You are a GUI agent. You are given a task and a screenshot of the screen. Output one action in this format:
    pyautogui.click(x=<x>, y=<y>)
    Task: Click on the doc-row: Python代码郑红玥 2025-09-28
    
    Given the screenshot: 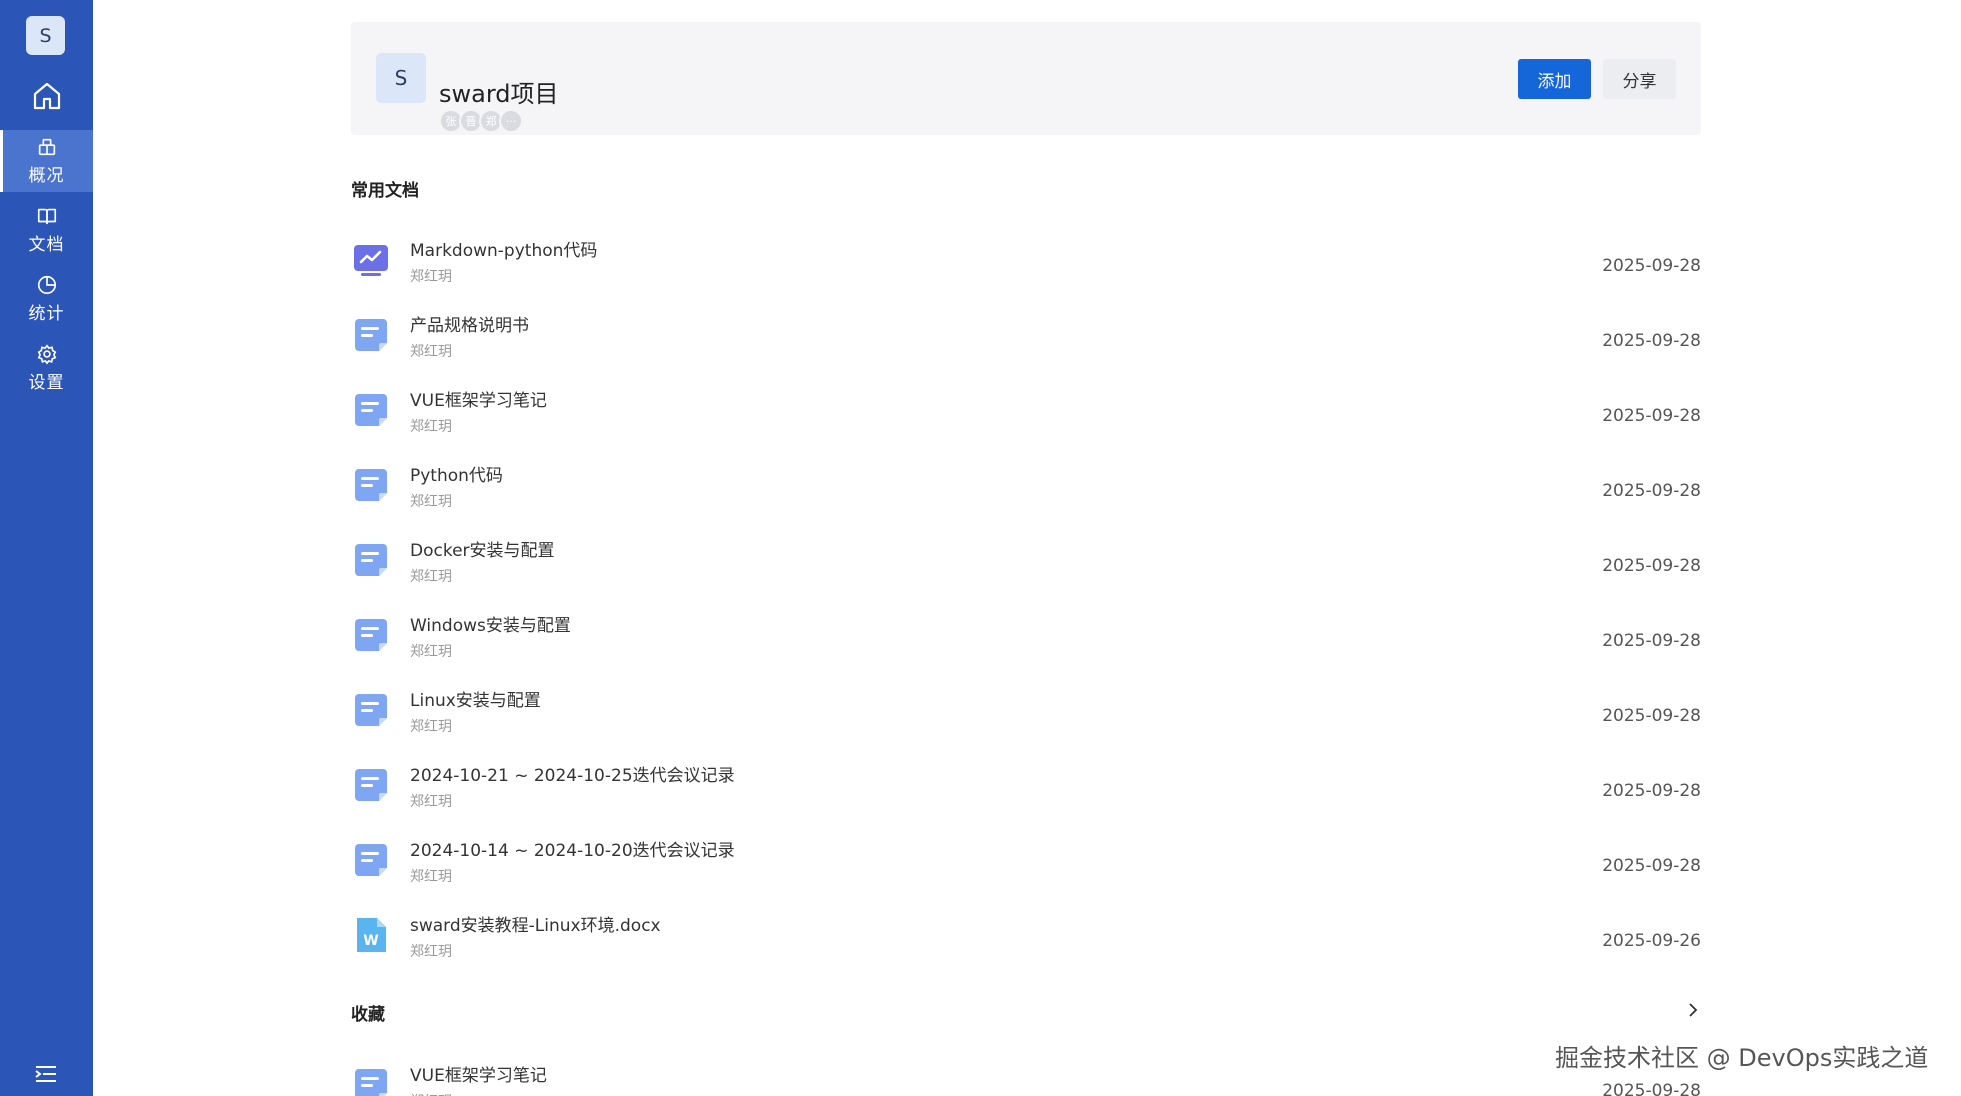 What is the action you would take?
    pyautogui.click(x=1026, y=488)
    